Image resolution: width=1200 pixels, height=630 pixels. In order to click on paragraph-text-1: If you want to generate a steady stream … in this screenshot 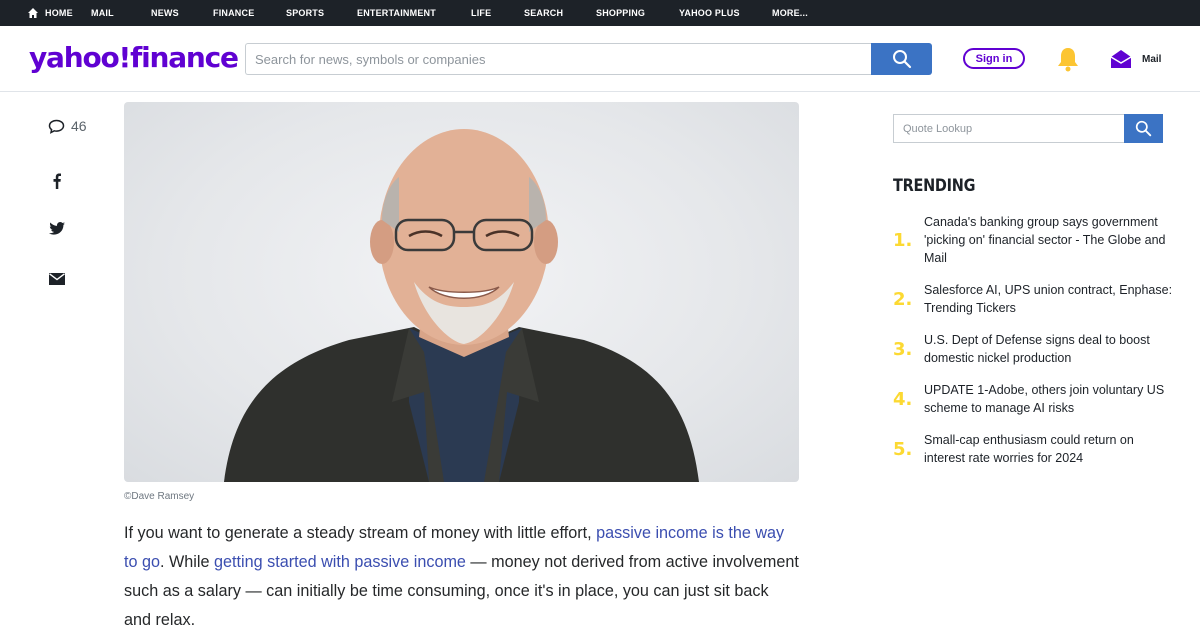, I will do `click(360, 533)`.